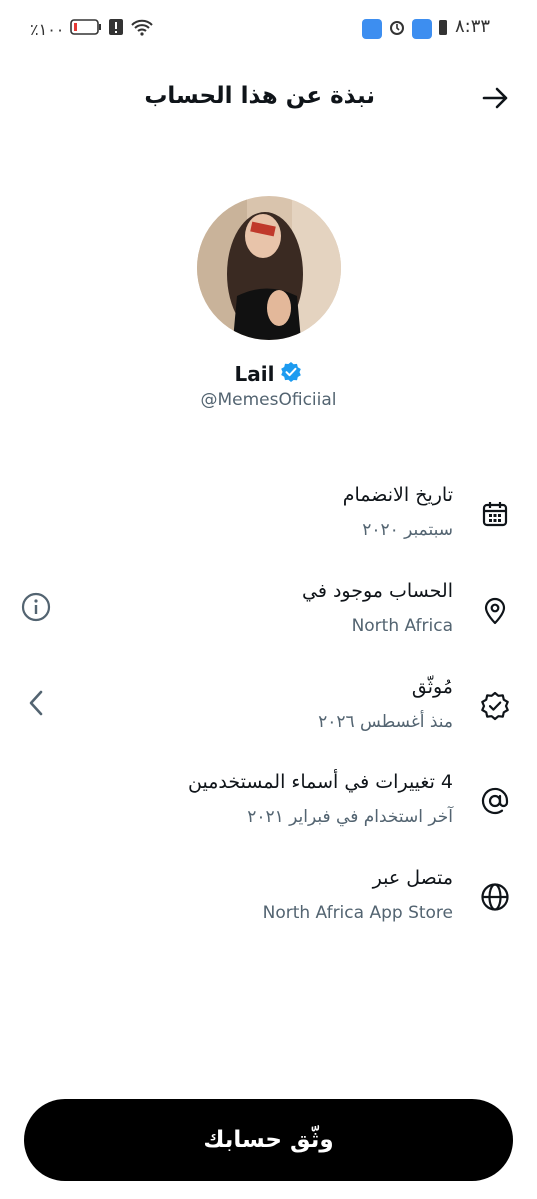  Describe the element at coordinates (495, 897) in the screenshot. I see `globe-icon` at that location.